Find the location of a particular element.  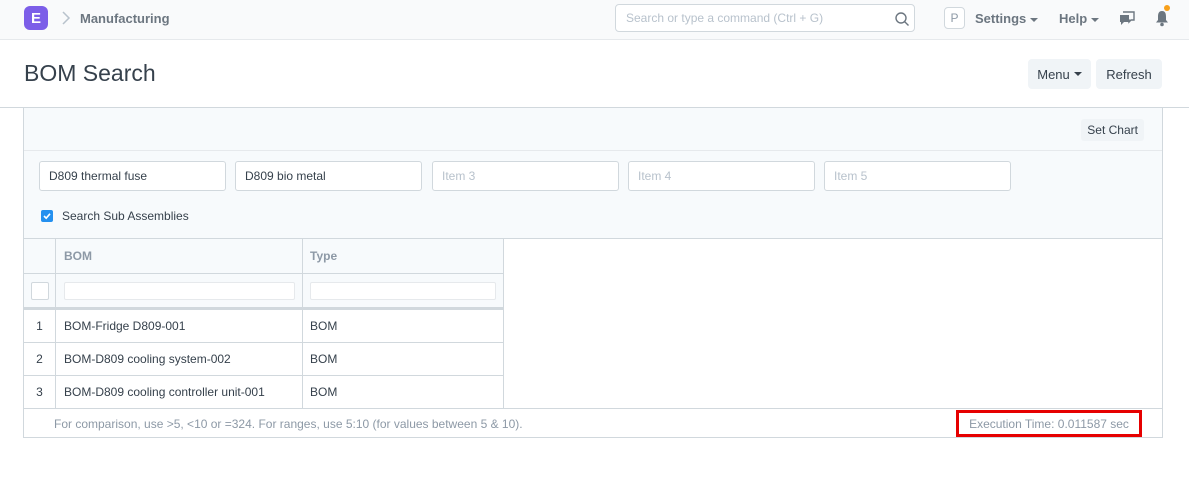

item-4-input is located at coordinates (721, 176).